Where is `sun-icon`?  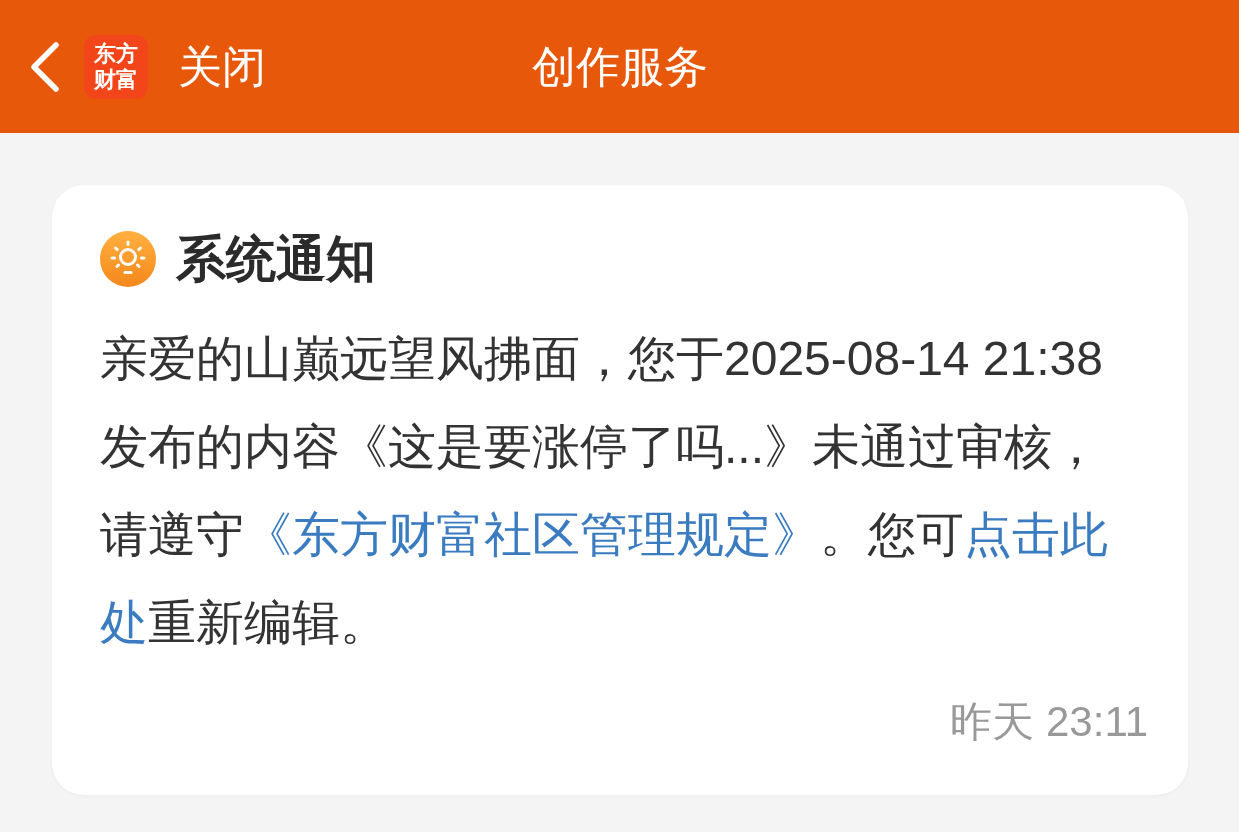 sun-icon is located at coordinates (128, 259).